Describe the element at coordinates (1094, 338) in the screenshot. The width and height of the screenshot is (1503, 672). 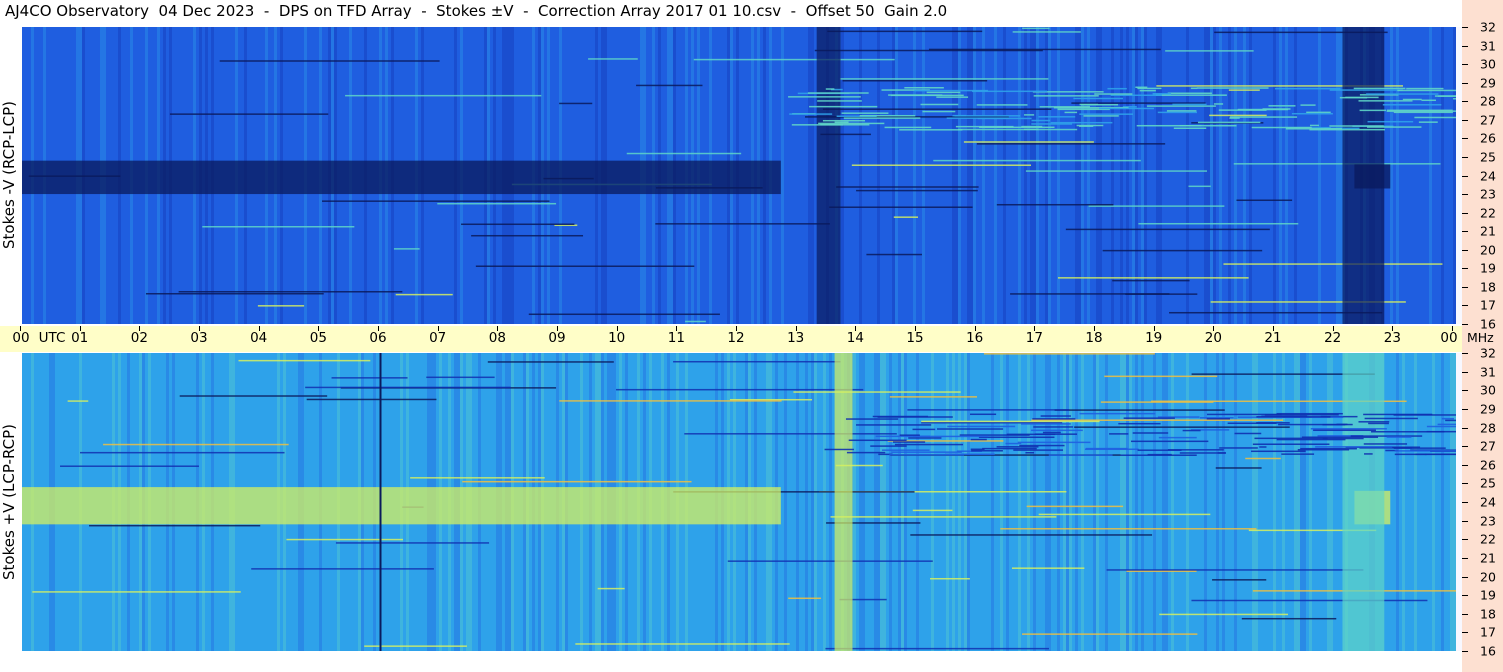
I see `time-tick-label: 18` at that location.